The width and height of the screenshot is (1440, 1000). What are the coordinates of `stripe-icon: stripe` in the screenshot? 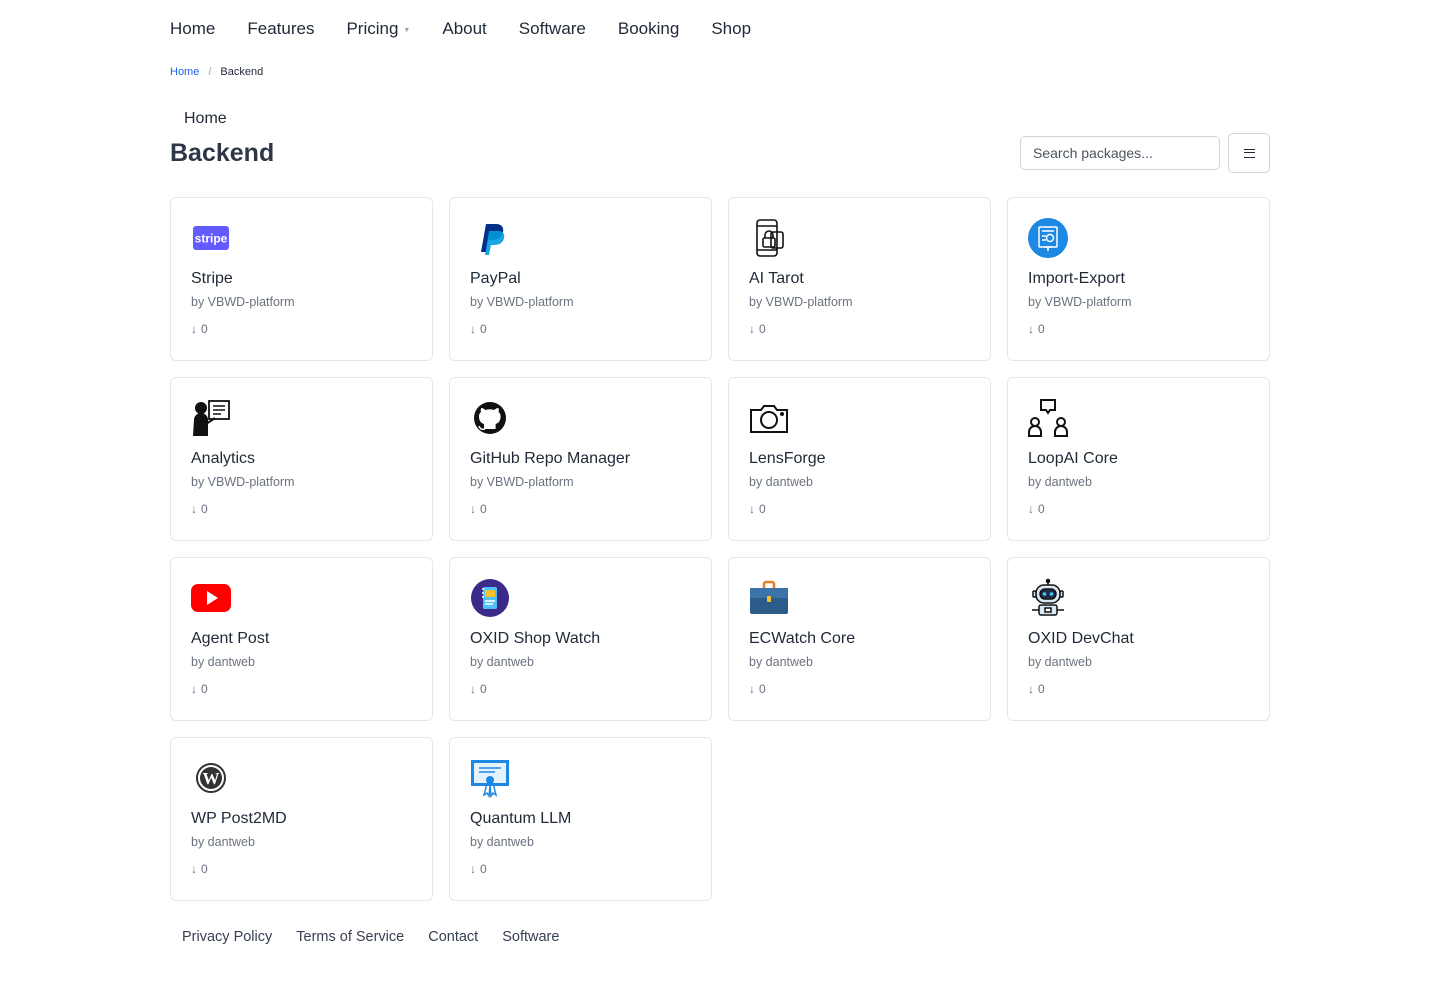 It's located at (211, 238).